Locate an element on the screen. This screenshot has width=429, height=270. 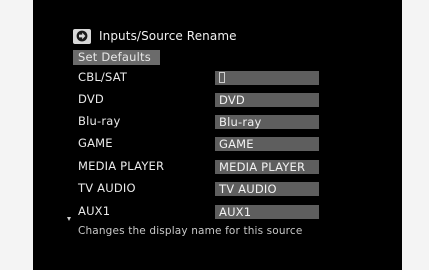
source-name-field: AUX1 is located at coordinates (267, 212).